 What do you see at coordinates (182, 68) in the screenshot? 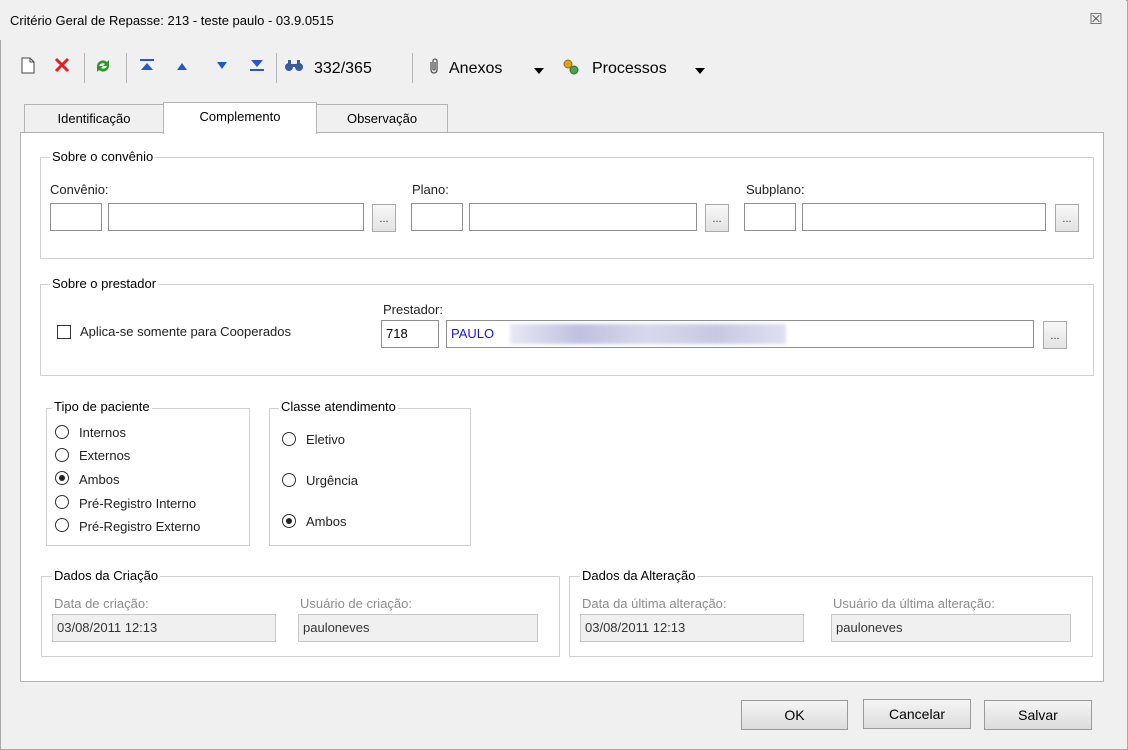
I see `previous-record-icon` at bounding box center [182, 68].